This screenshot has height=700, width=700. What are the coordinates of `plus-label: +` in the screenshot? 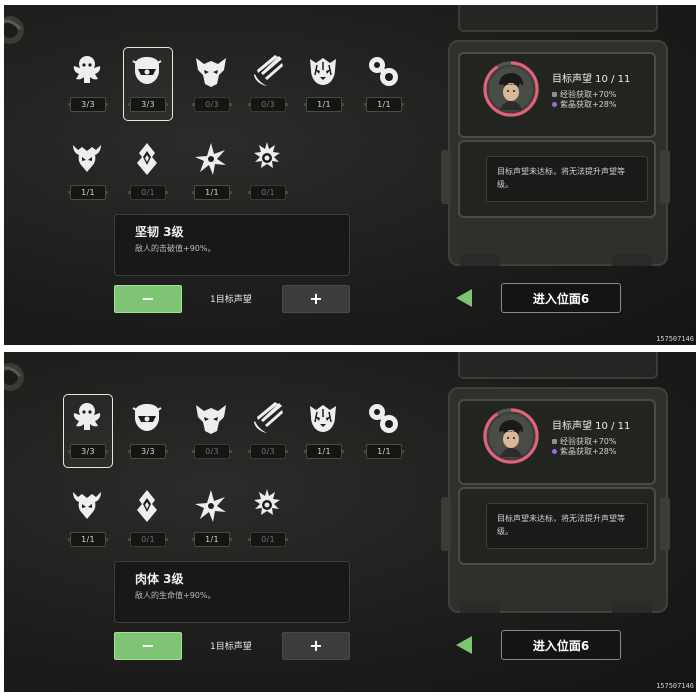 It's located at (316, 298).